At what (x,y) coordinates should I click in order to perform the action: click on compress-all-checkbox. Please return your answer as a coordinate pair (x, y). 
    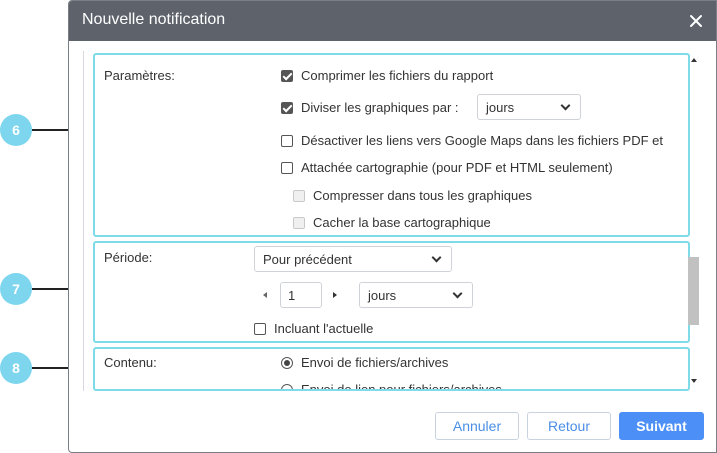
    Looking at the image, I should click on (299, 195).